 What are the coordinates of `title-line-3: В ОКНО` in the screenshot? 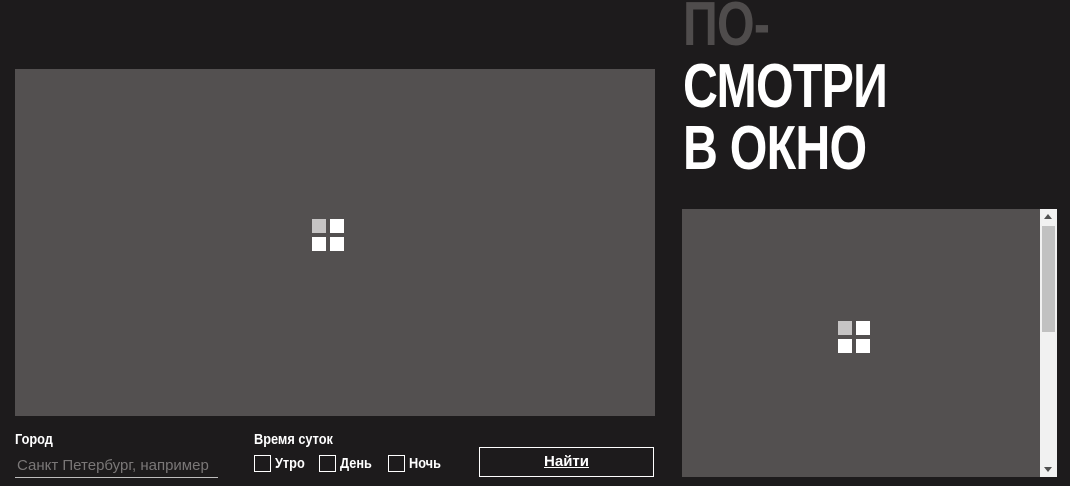 It's located at (775, 148).